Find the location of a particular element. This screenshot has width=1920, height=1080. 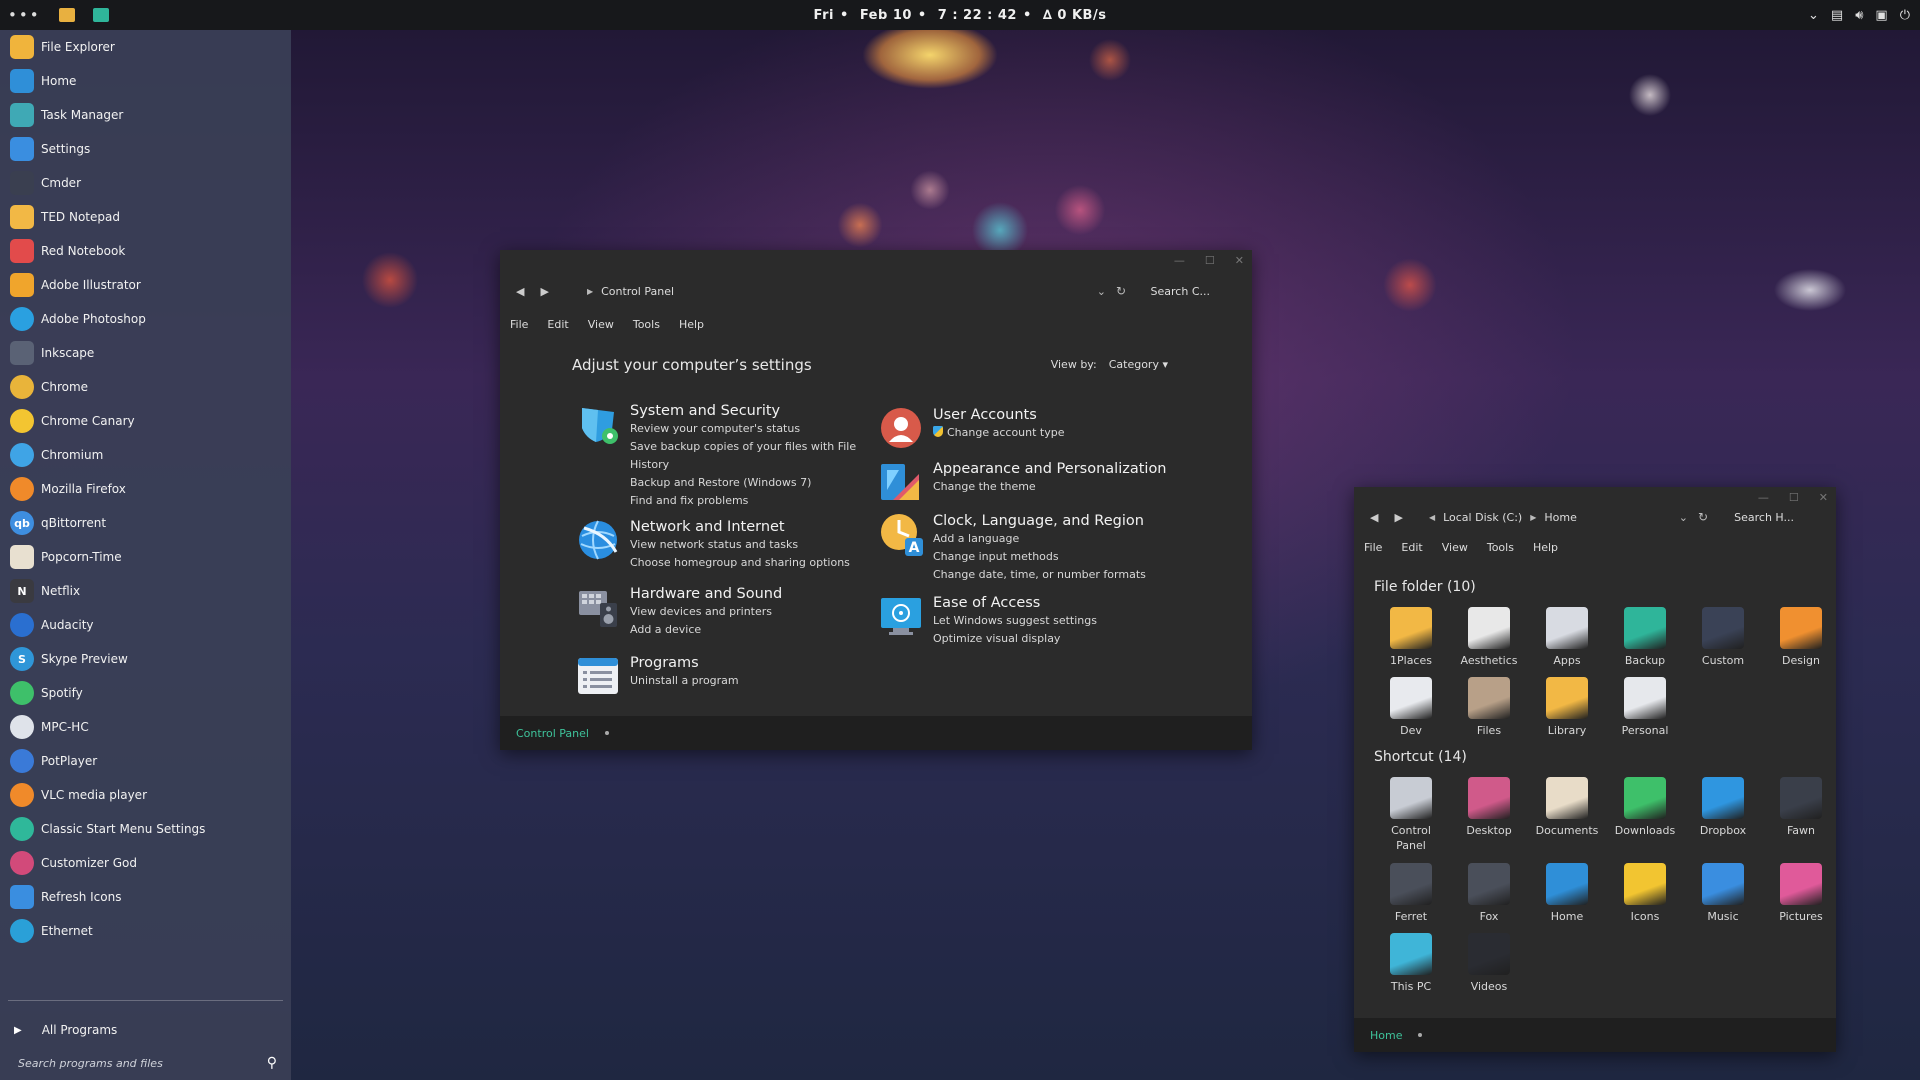

programs-icon is located at coordinates (598, 676).